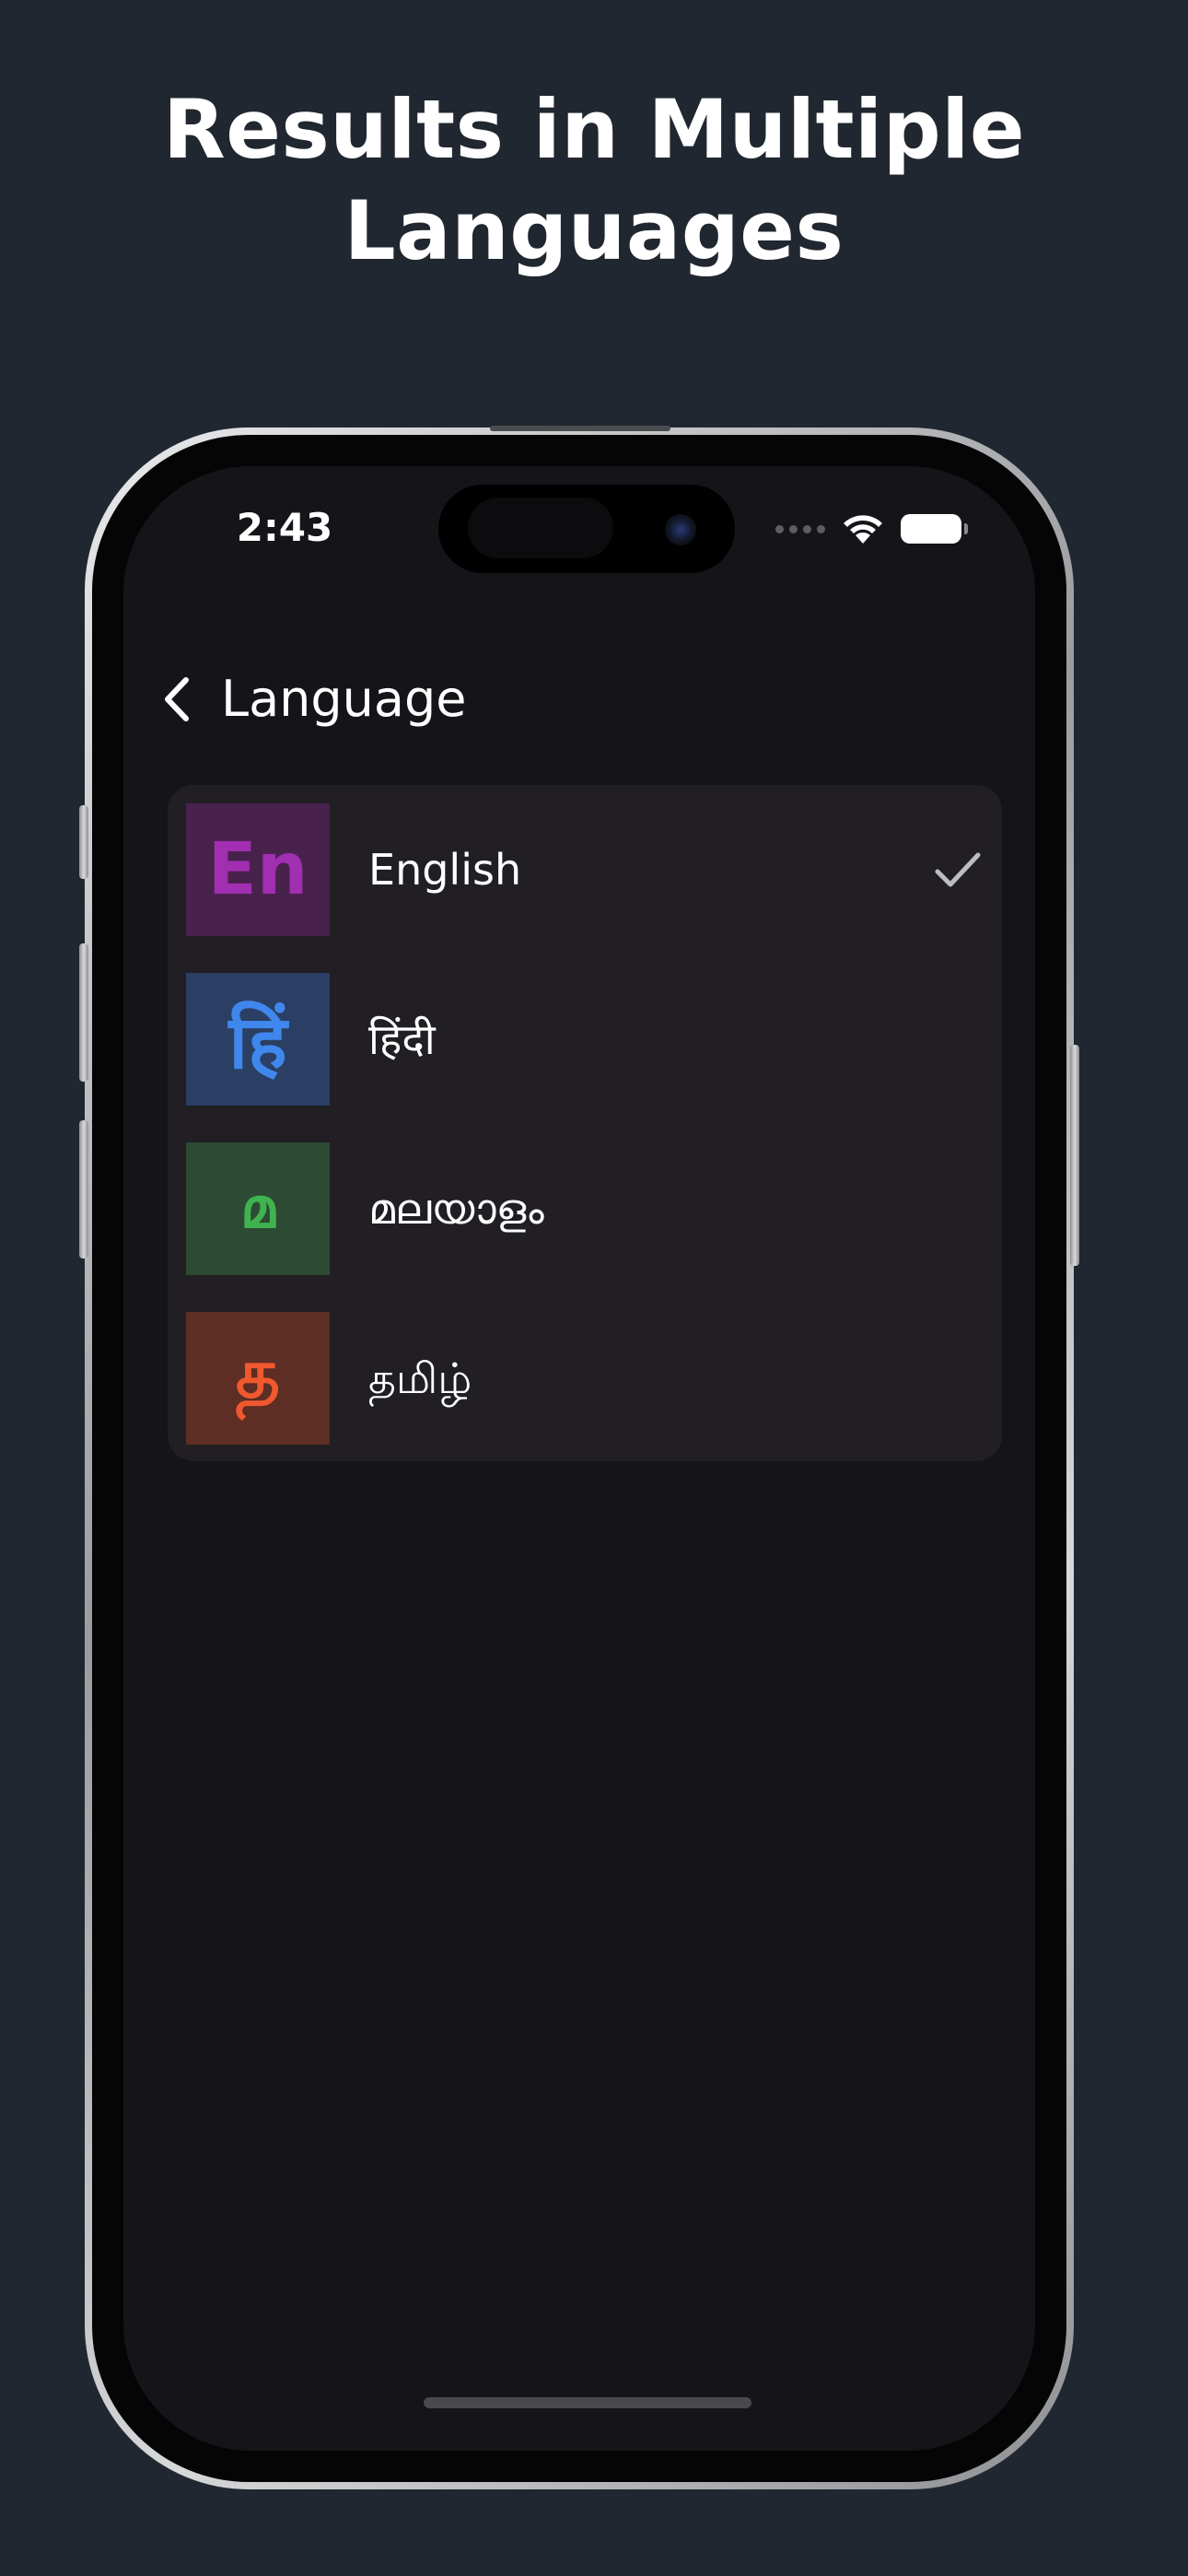 Image resolution: width=1188 pixels, height=2576 pixels. I want to click on cellular-dots-icon, so click(800, 528).